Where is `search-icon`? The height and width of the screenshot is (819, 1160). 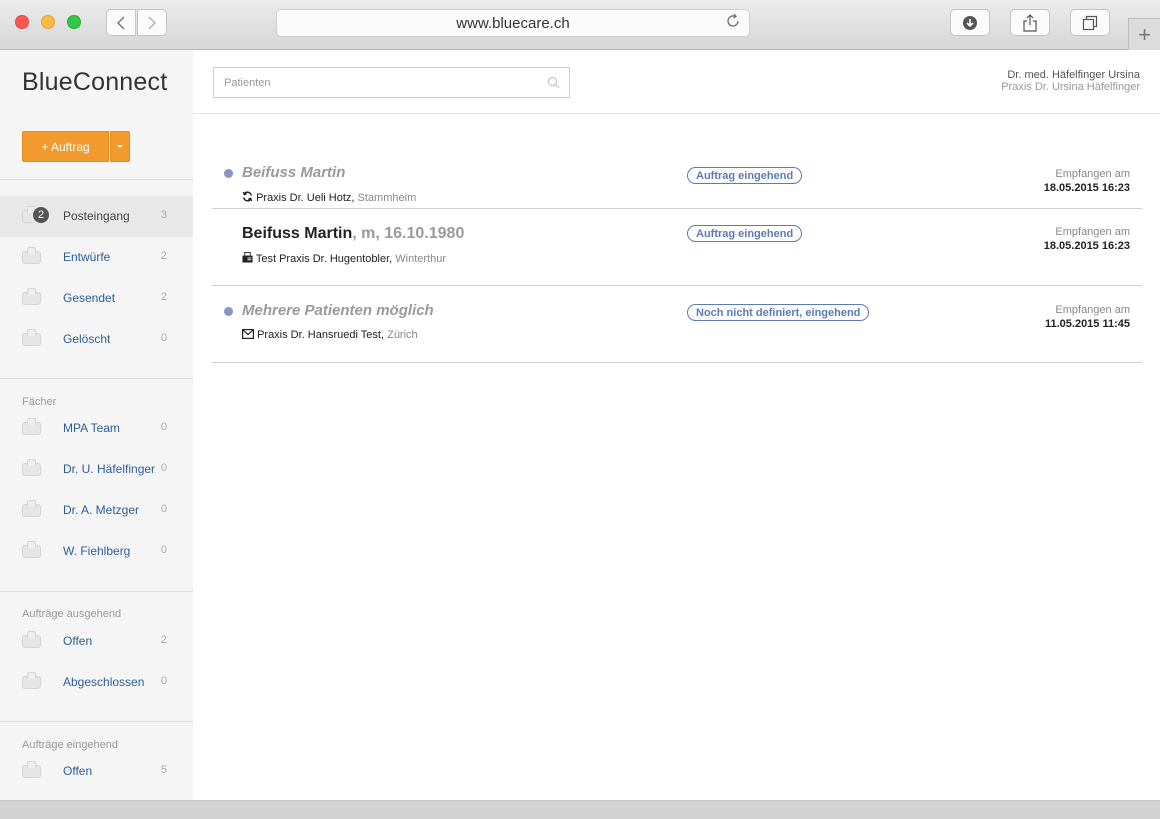 search-icon is located at coordinates (553, 82).